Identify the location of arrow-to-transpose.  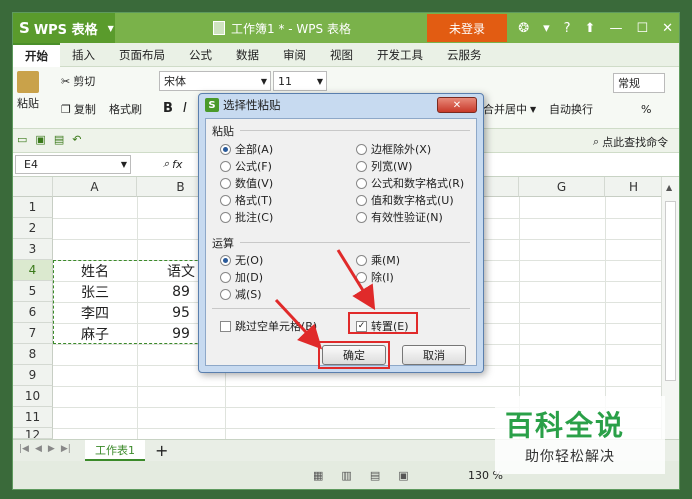
(356, 280).